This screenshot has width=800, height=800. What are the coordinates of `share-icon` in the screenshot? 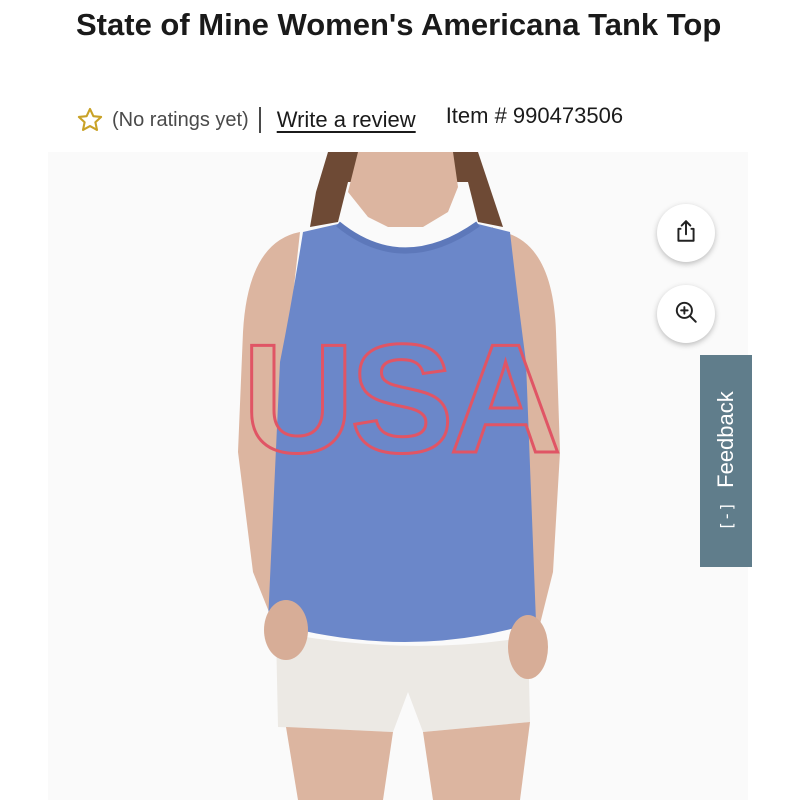 It's located at (686, 233).